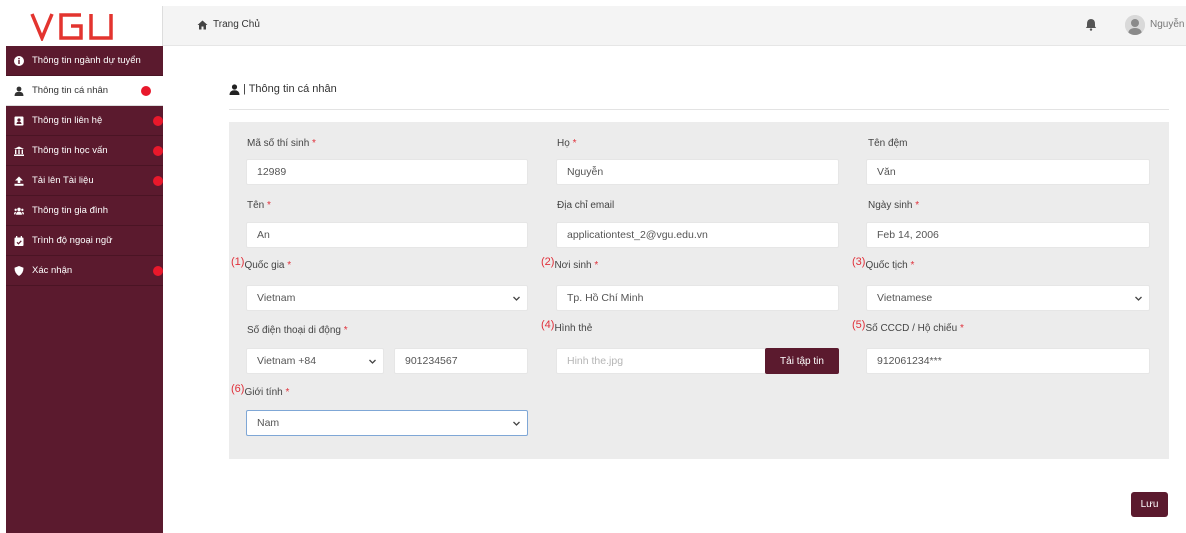 Image resolution: width=1186 pixels, height=533 pixels. I want to click on university-icon, so click(19, 151).